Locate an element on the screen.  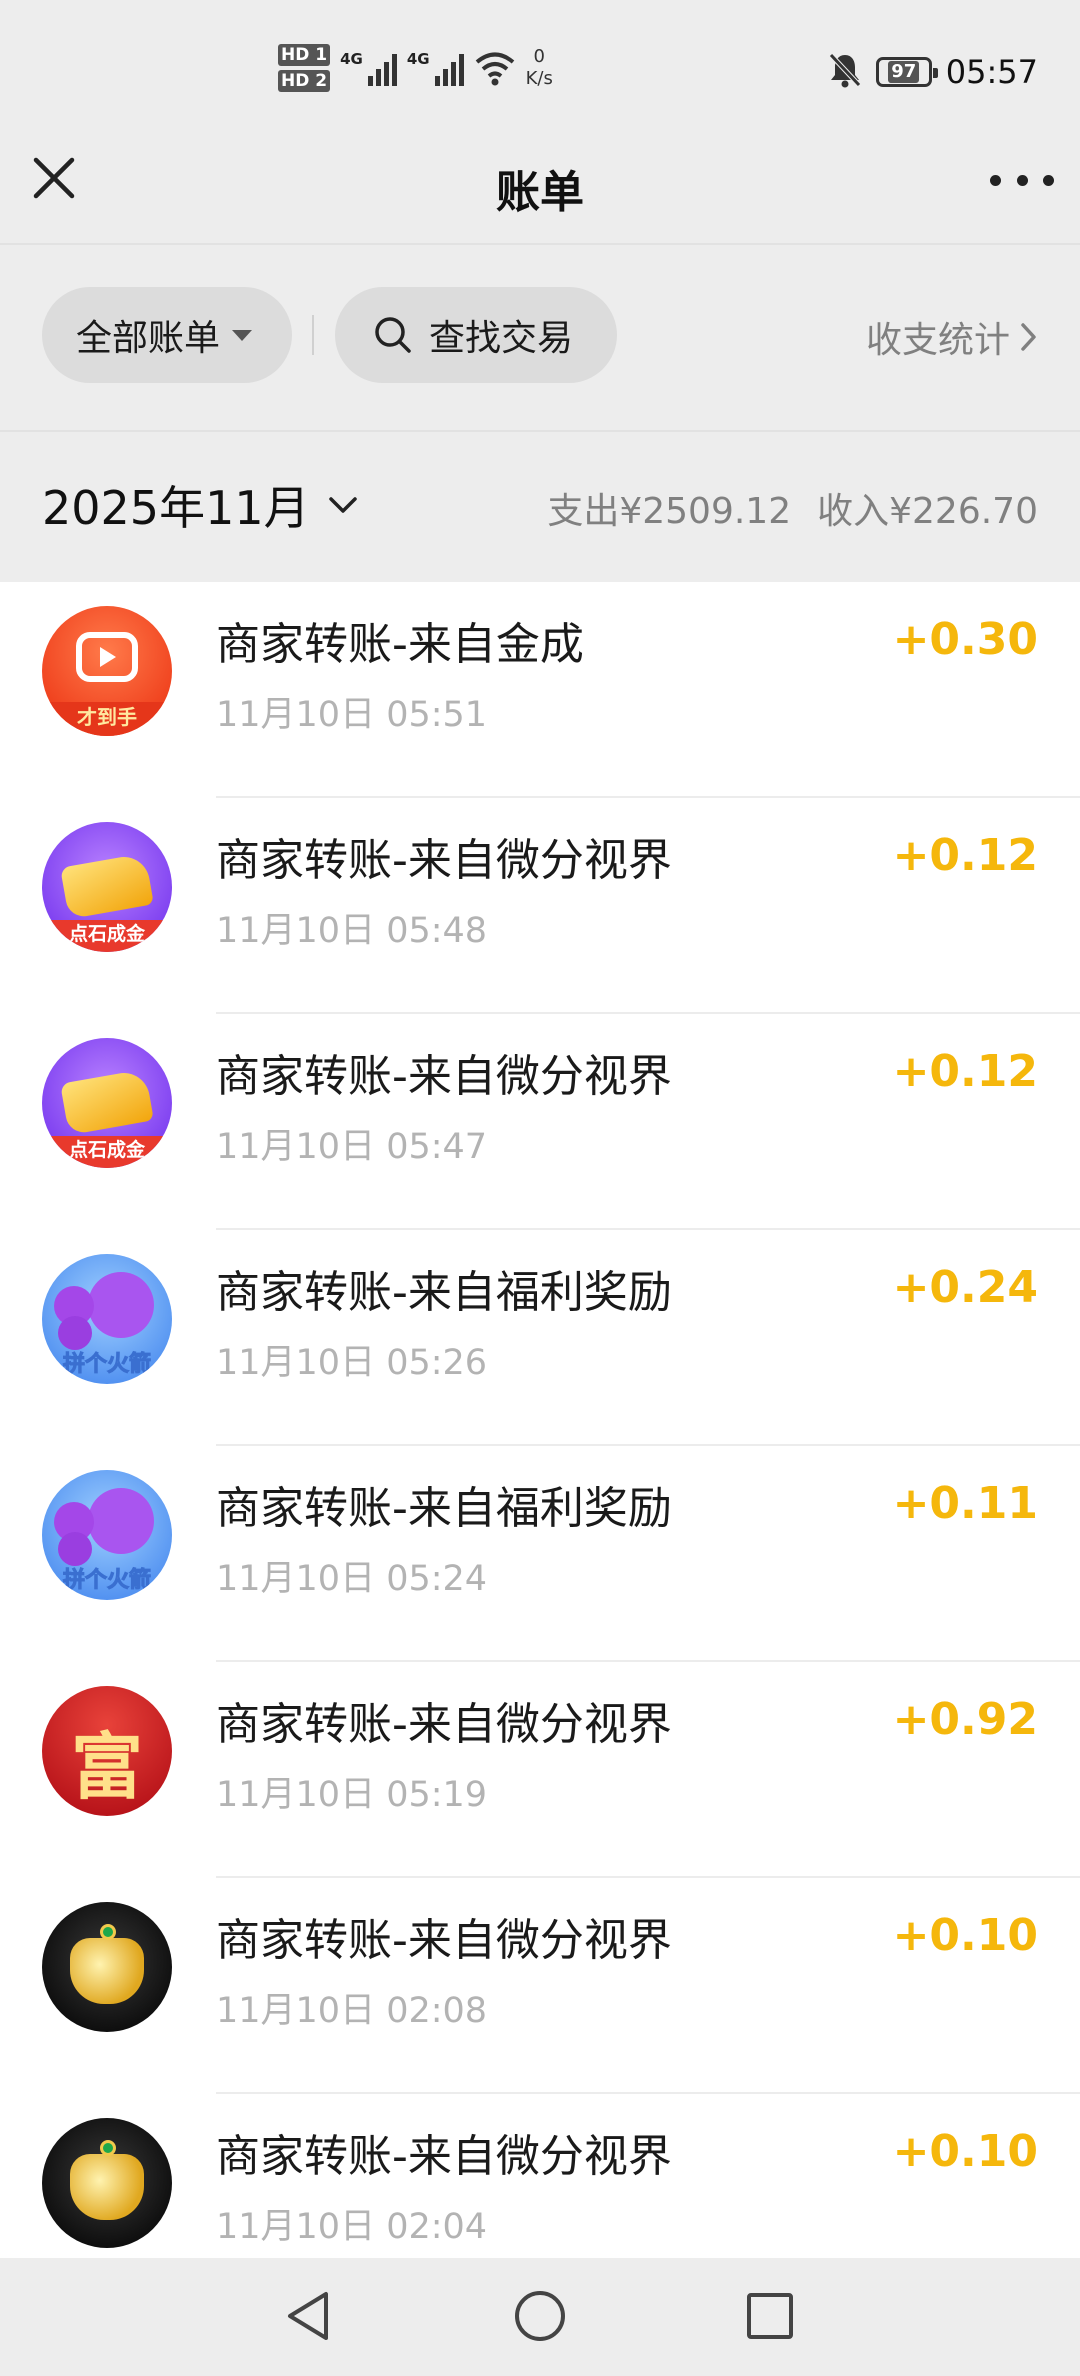
home-button is located at coordinates (540, 2316).